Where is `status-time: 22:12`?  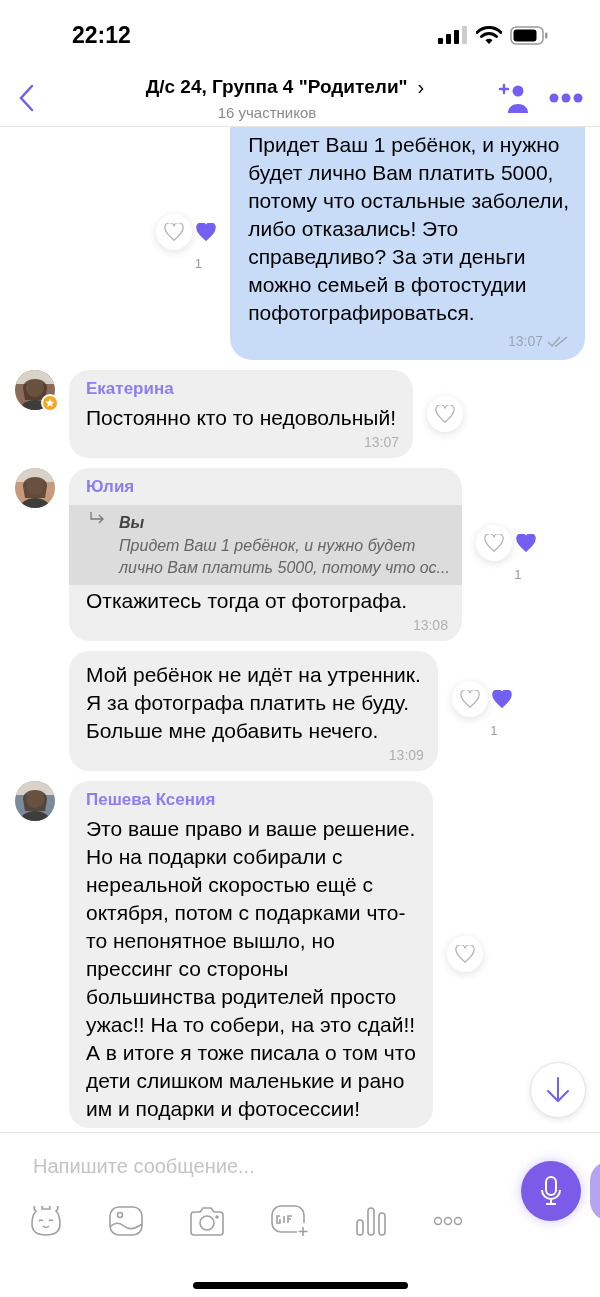
status-time: 22:12 is located at coordinates (101, 35).